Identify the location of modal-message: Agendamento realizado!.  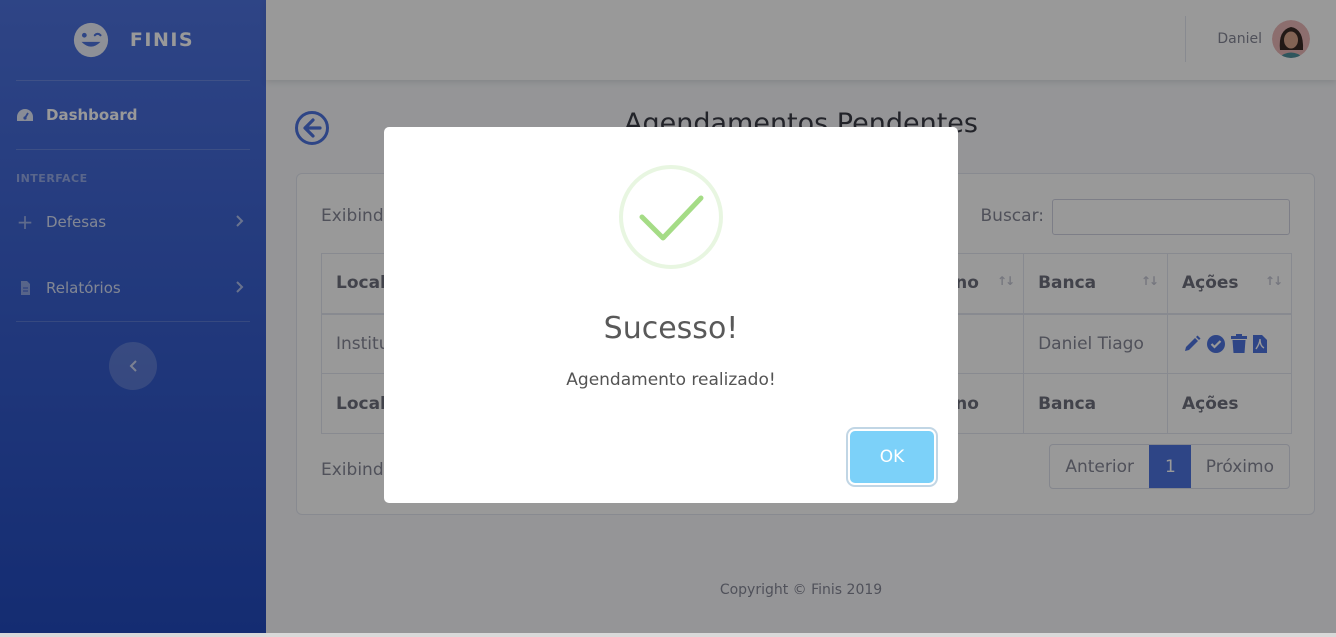
(671, 380).